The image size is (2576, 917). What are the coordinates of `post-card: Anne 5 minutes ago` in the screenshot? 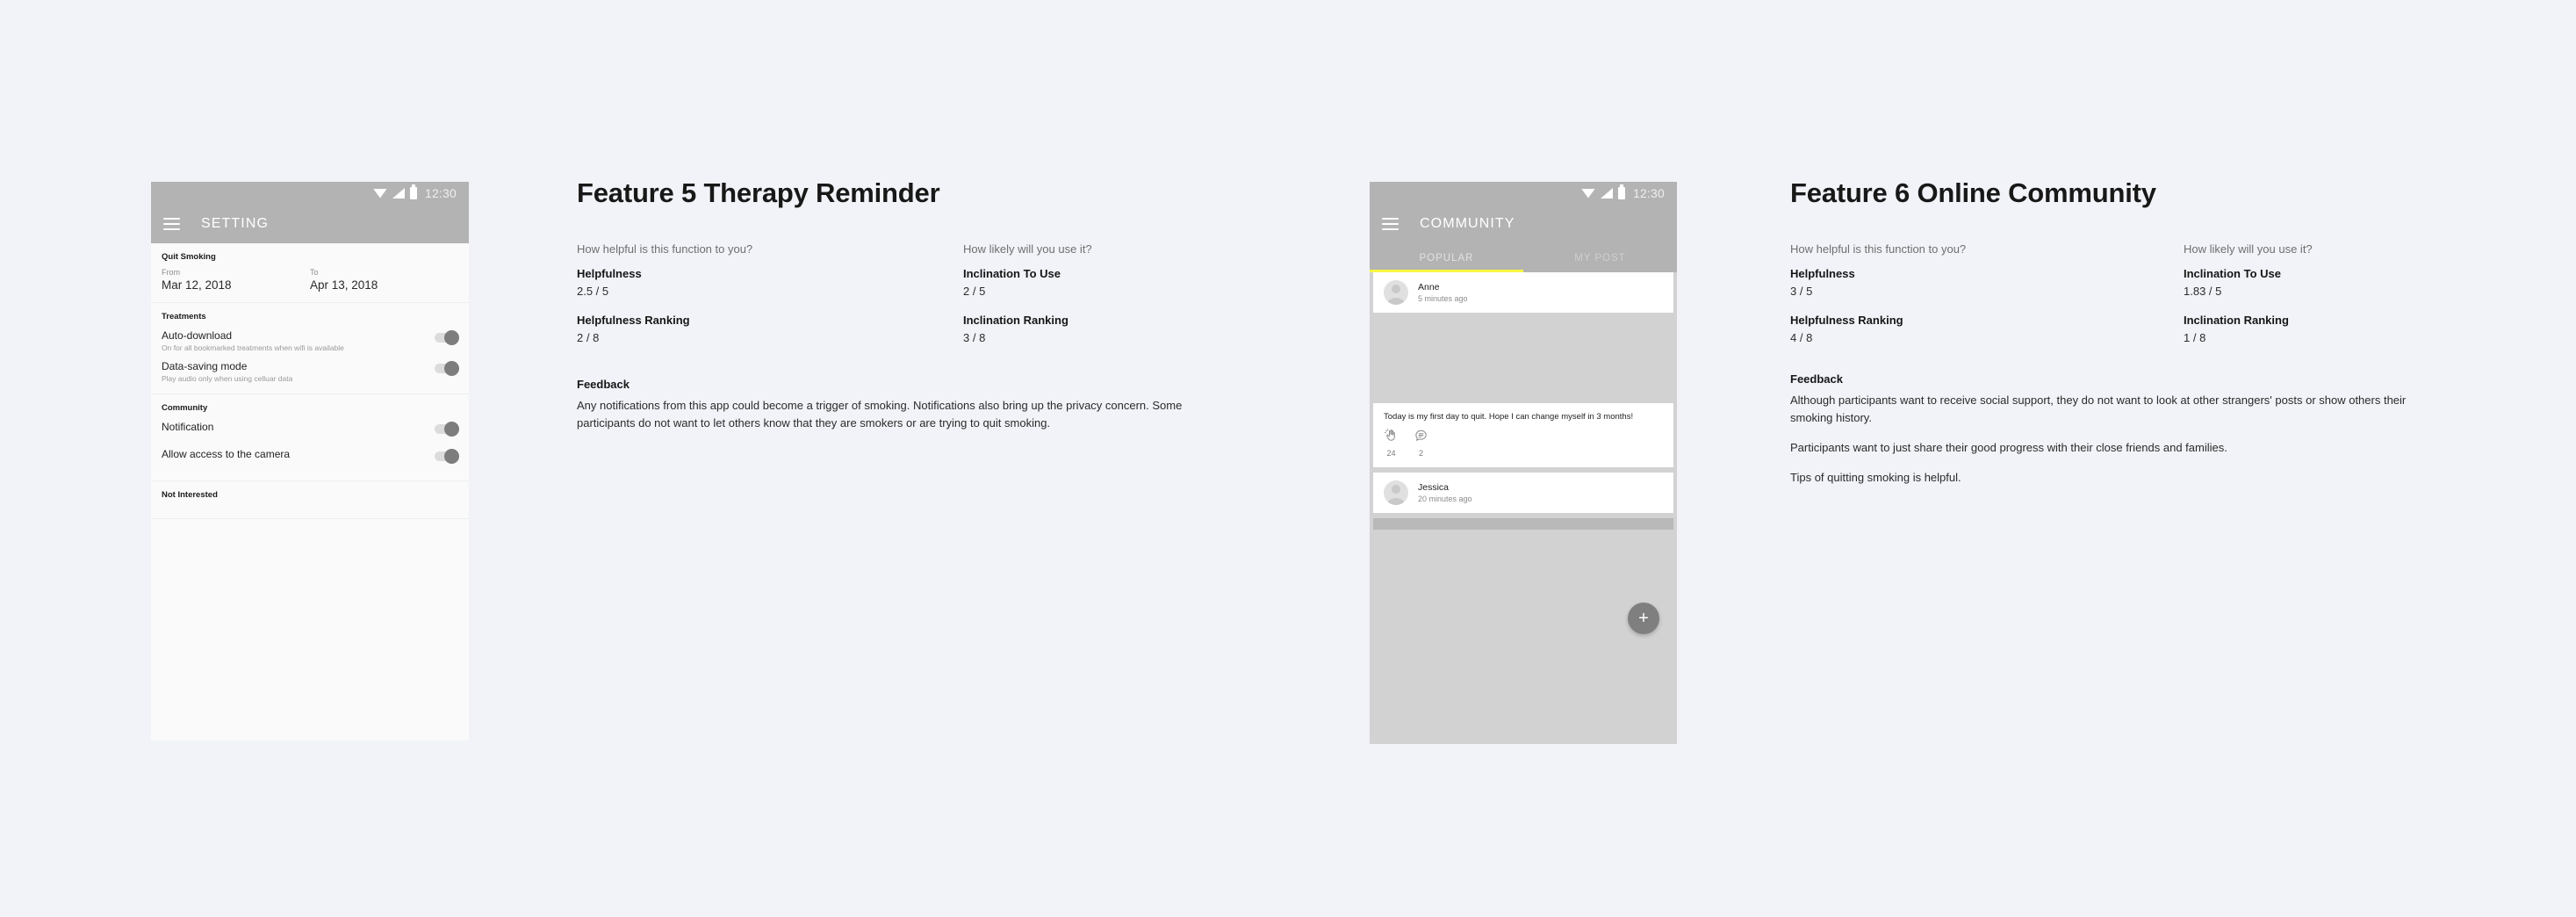 It's located at (1523, 292).